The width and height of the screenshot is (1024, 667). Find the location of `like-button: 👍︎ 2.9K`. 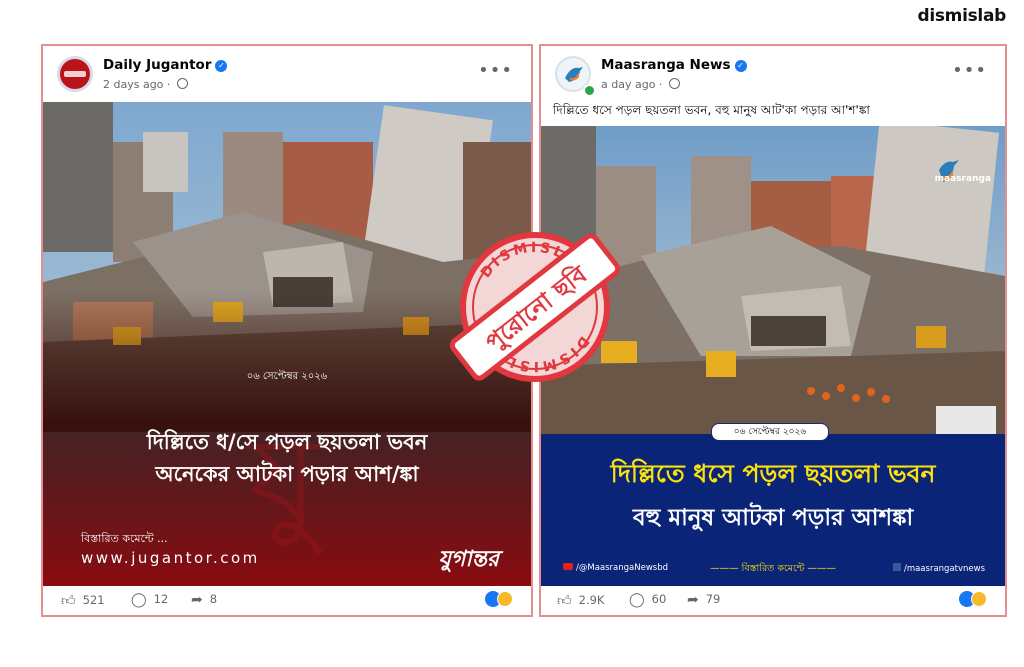

like-button: 👍︎ 2.9K is located at coordinates (580, 600).